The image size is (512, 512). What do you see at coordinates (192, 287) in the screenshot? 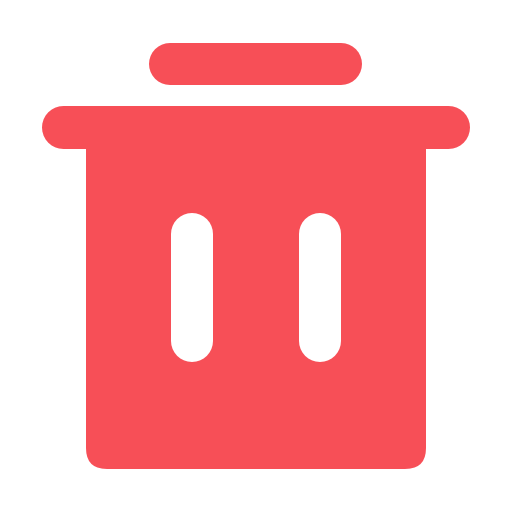
I see `trash-slot-left` at bounding box center [192, 287].